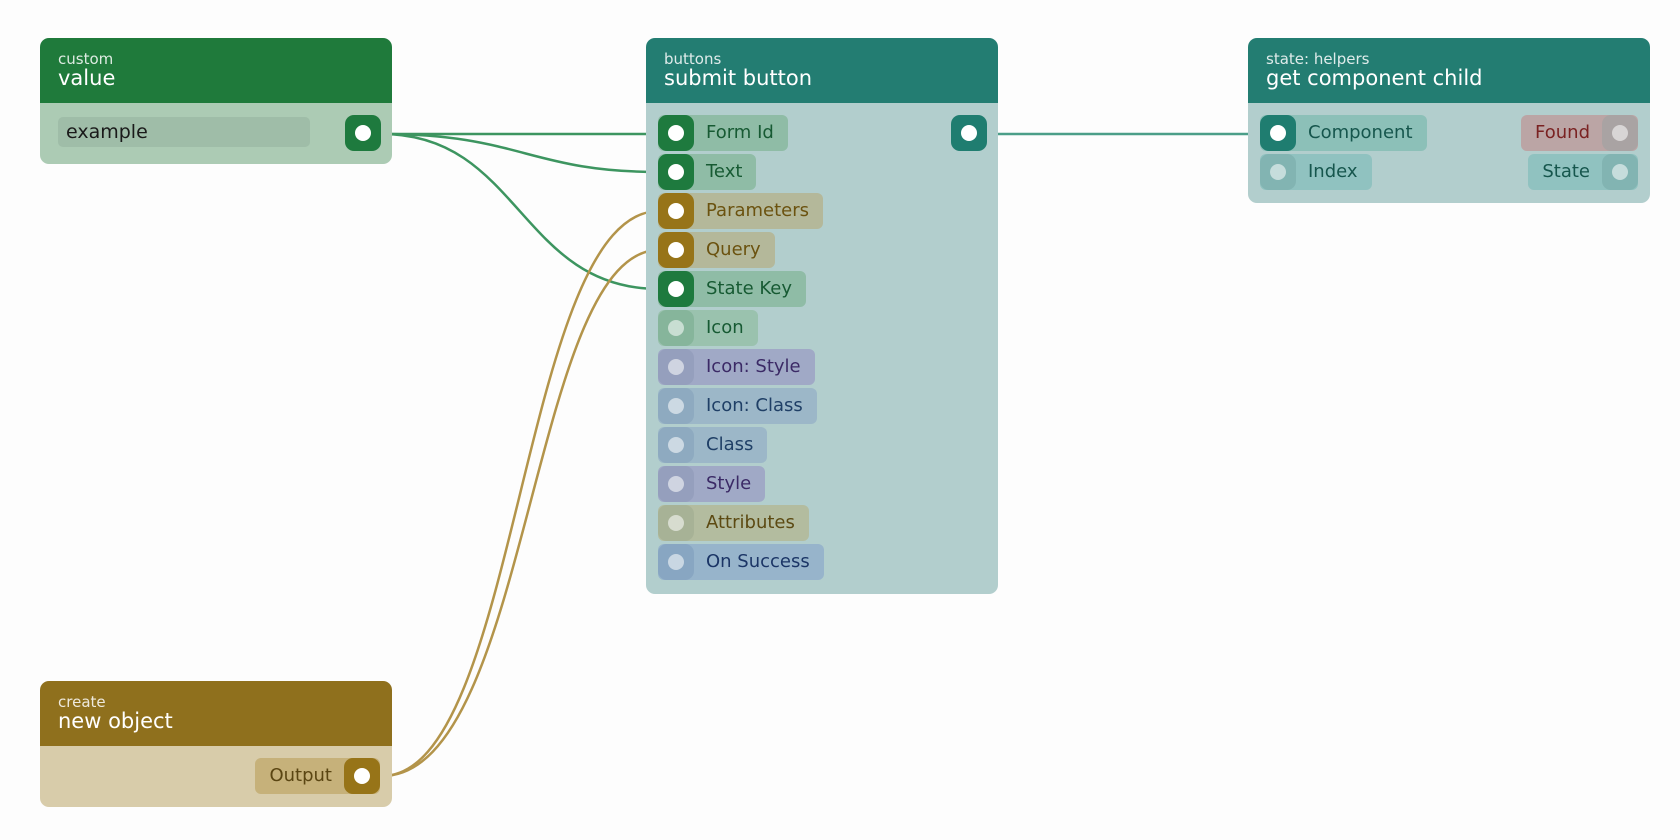 This screenshot has height=840, width=1680. Describe the element at coordinates (969, 133) in the screenshot. I see `submit-output-socket` at that location.